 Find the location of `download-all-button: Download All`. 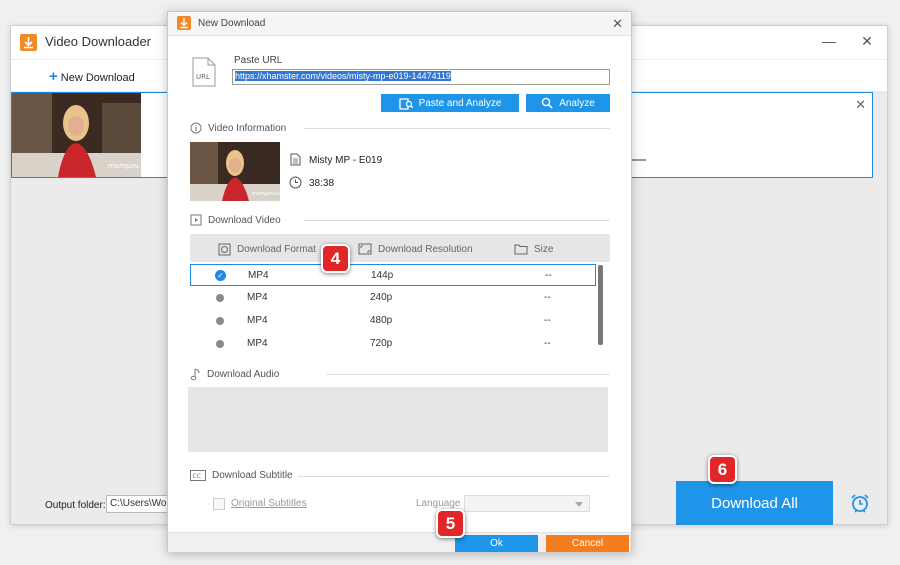

download-all-button: Download All is located at coordinates (754, 503).